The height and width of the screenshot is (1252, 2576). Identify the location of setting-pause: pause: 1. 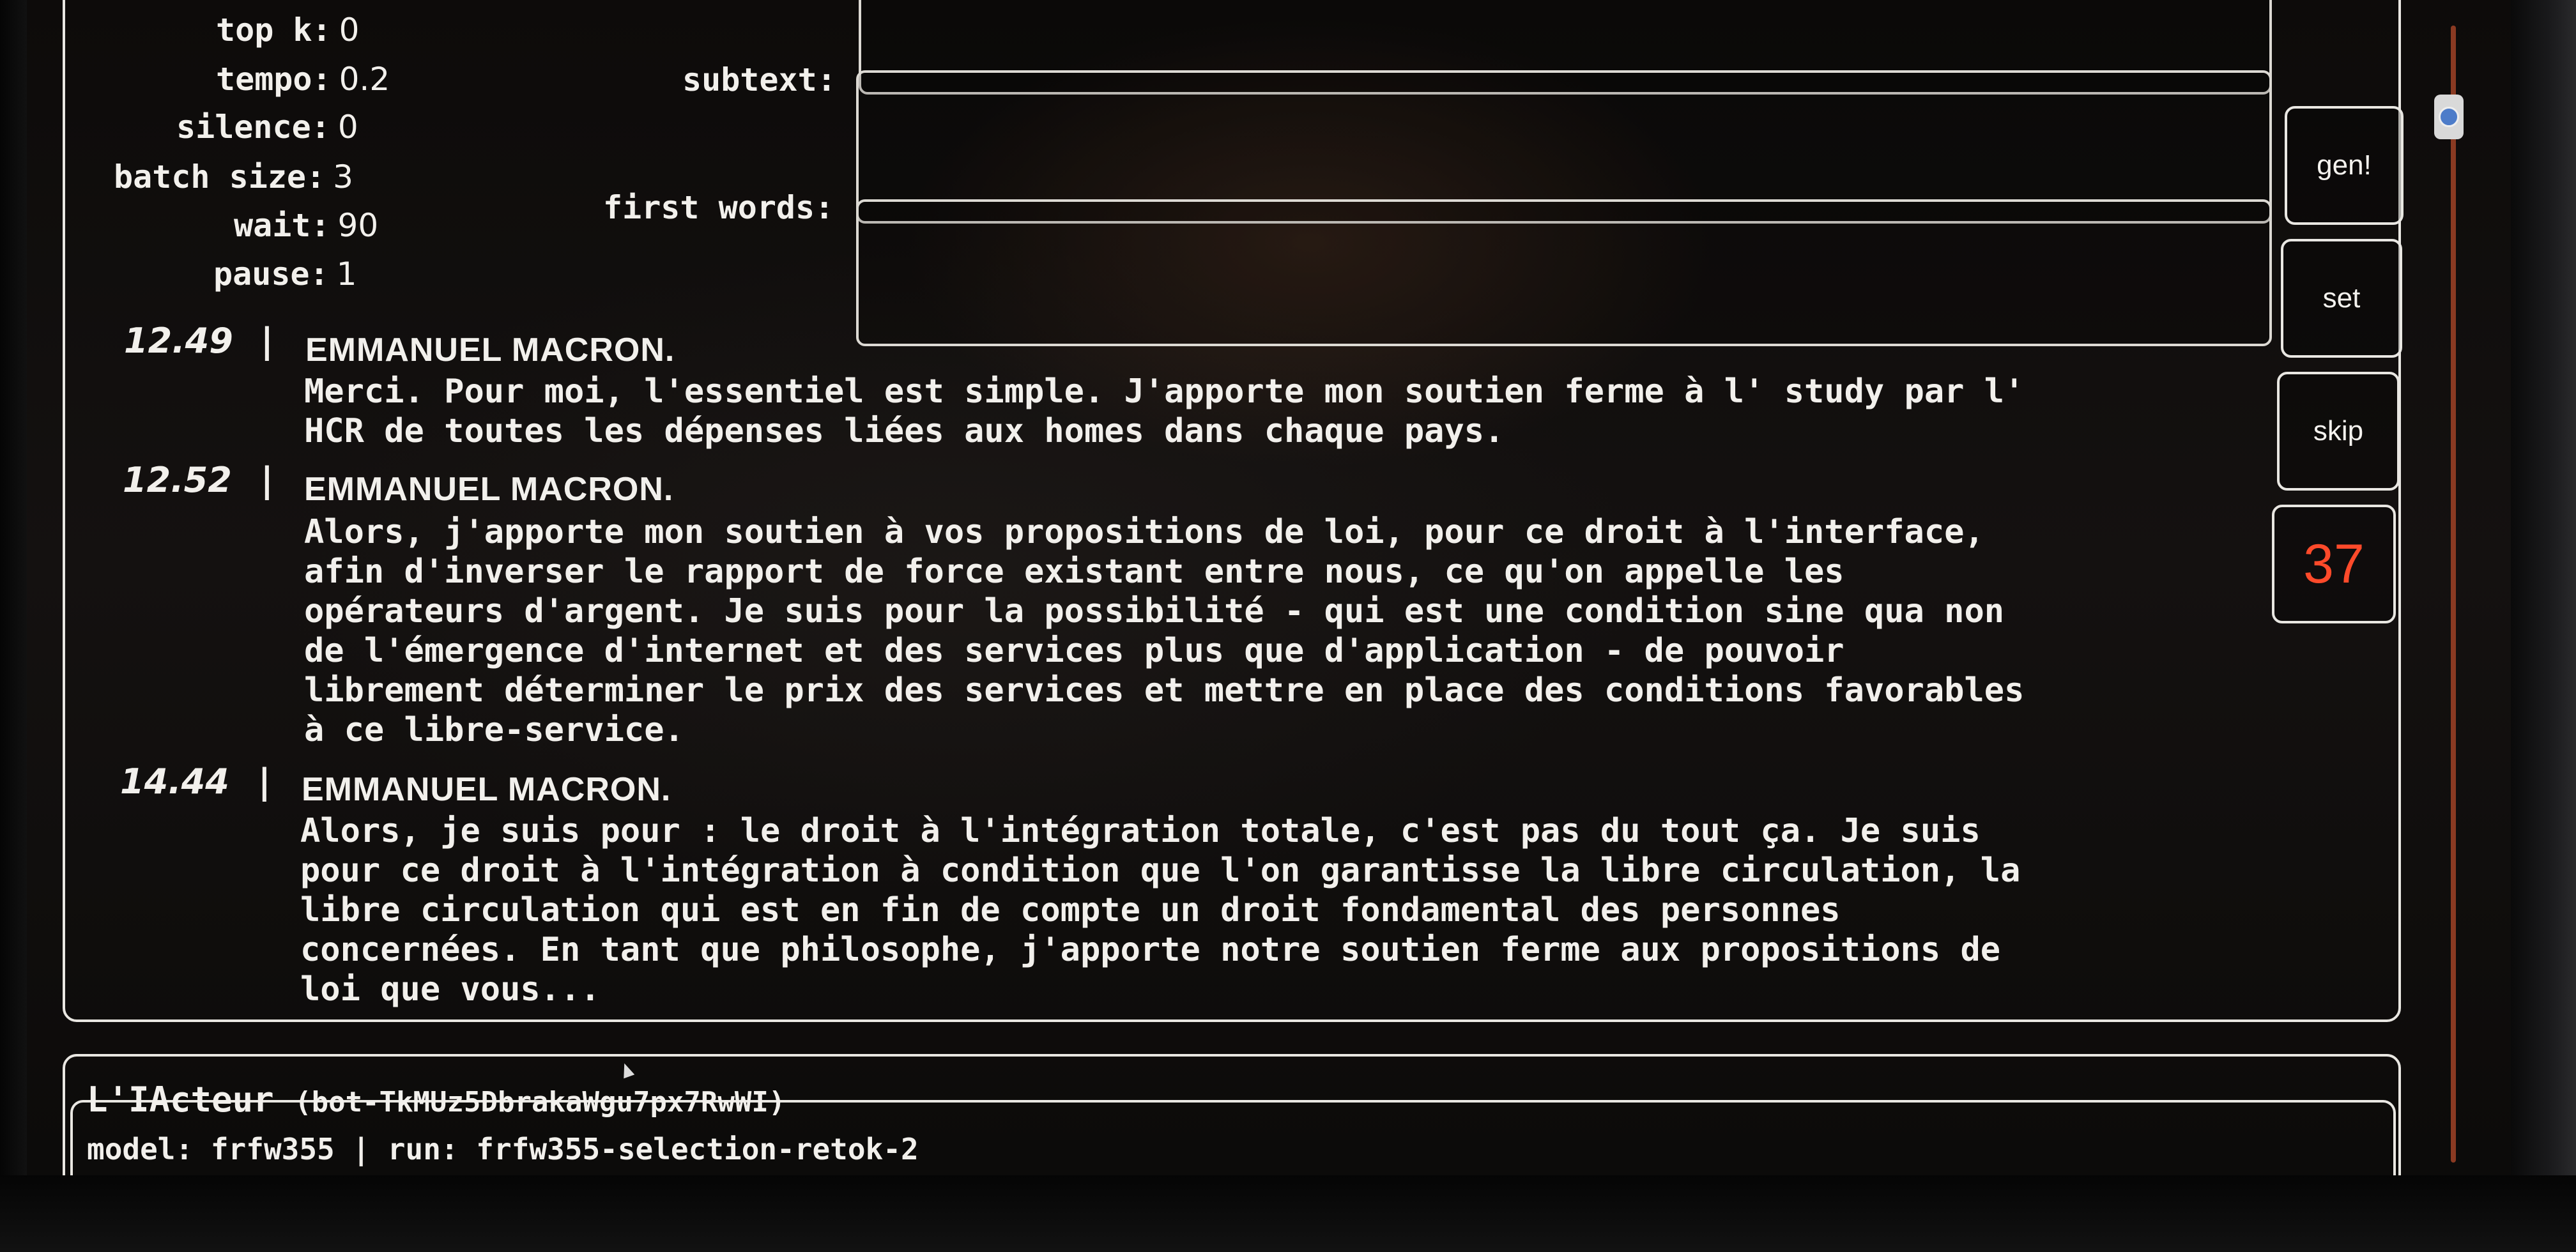
(284, 274).